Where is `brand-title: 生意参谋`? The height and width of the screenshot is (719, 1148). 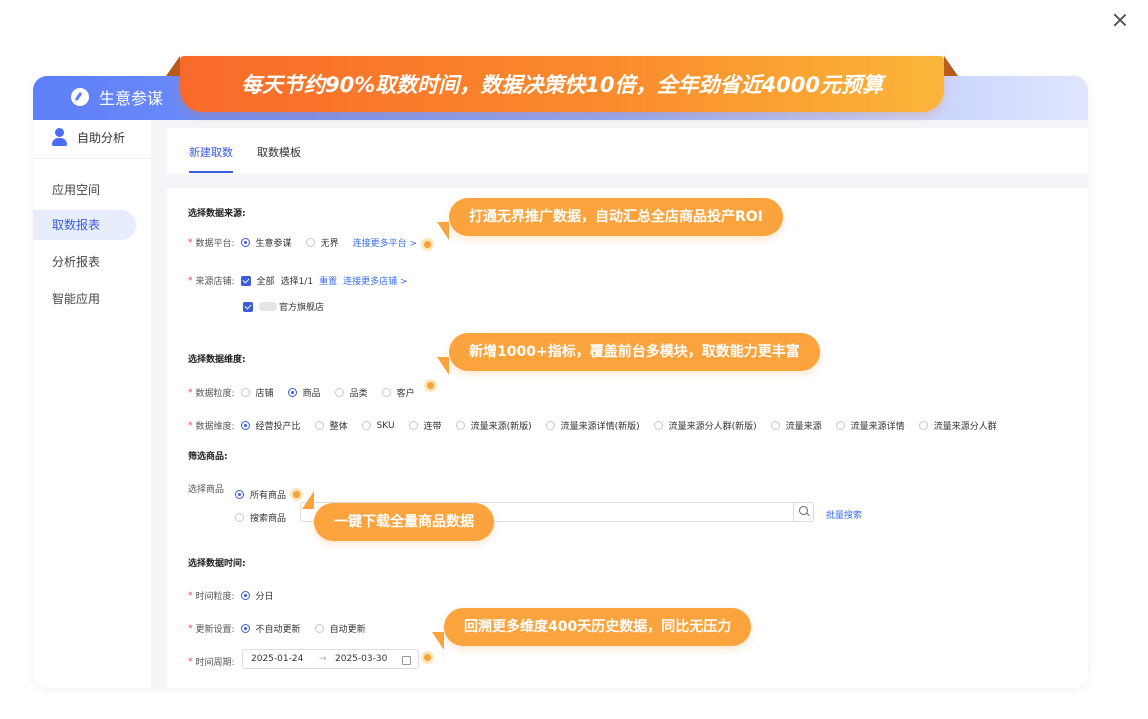 brand-title: 生意参谋 is located at coordinates (131, 98).